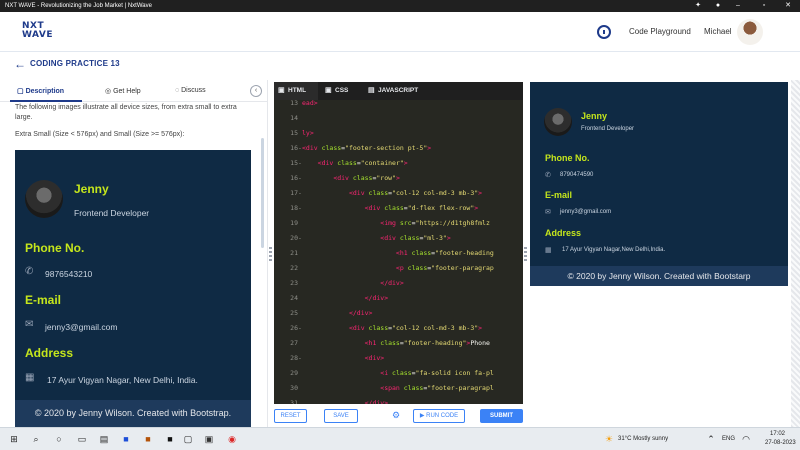 The height and width of the screenshot is (450, 800). What do you see at coordinates (270, 254) in the screenshot?
I see `left-resize-handle` at bounding box center [270, 254].